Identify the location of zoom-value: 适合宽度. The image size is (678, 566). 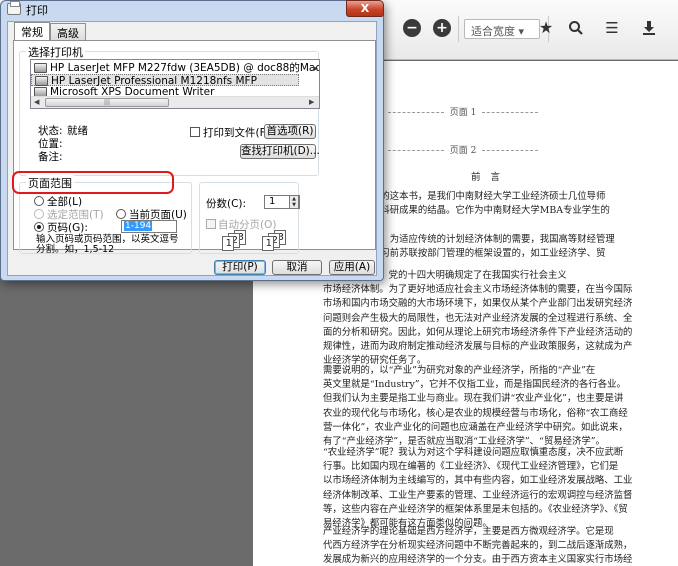
(493, 31).